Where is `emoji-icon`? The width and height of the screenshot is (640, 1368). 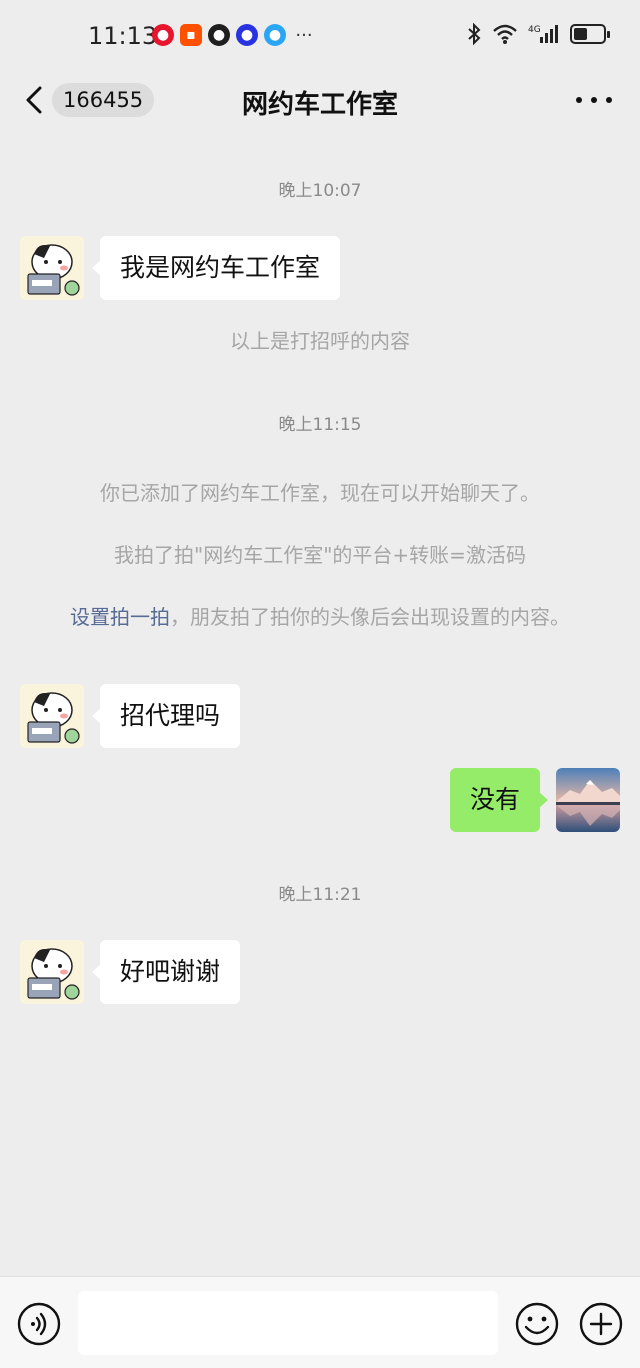 emoji-icon is located at coordinates (537, 1324).